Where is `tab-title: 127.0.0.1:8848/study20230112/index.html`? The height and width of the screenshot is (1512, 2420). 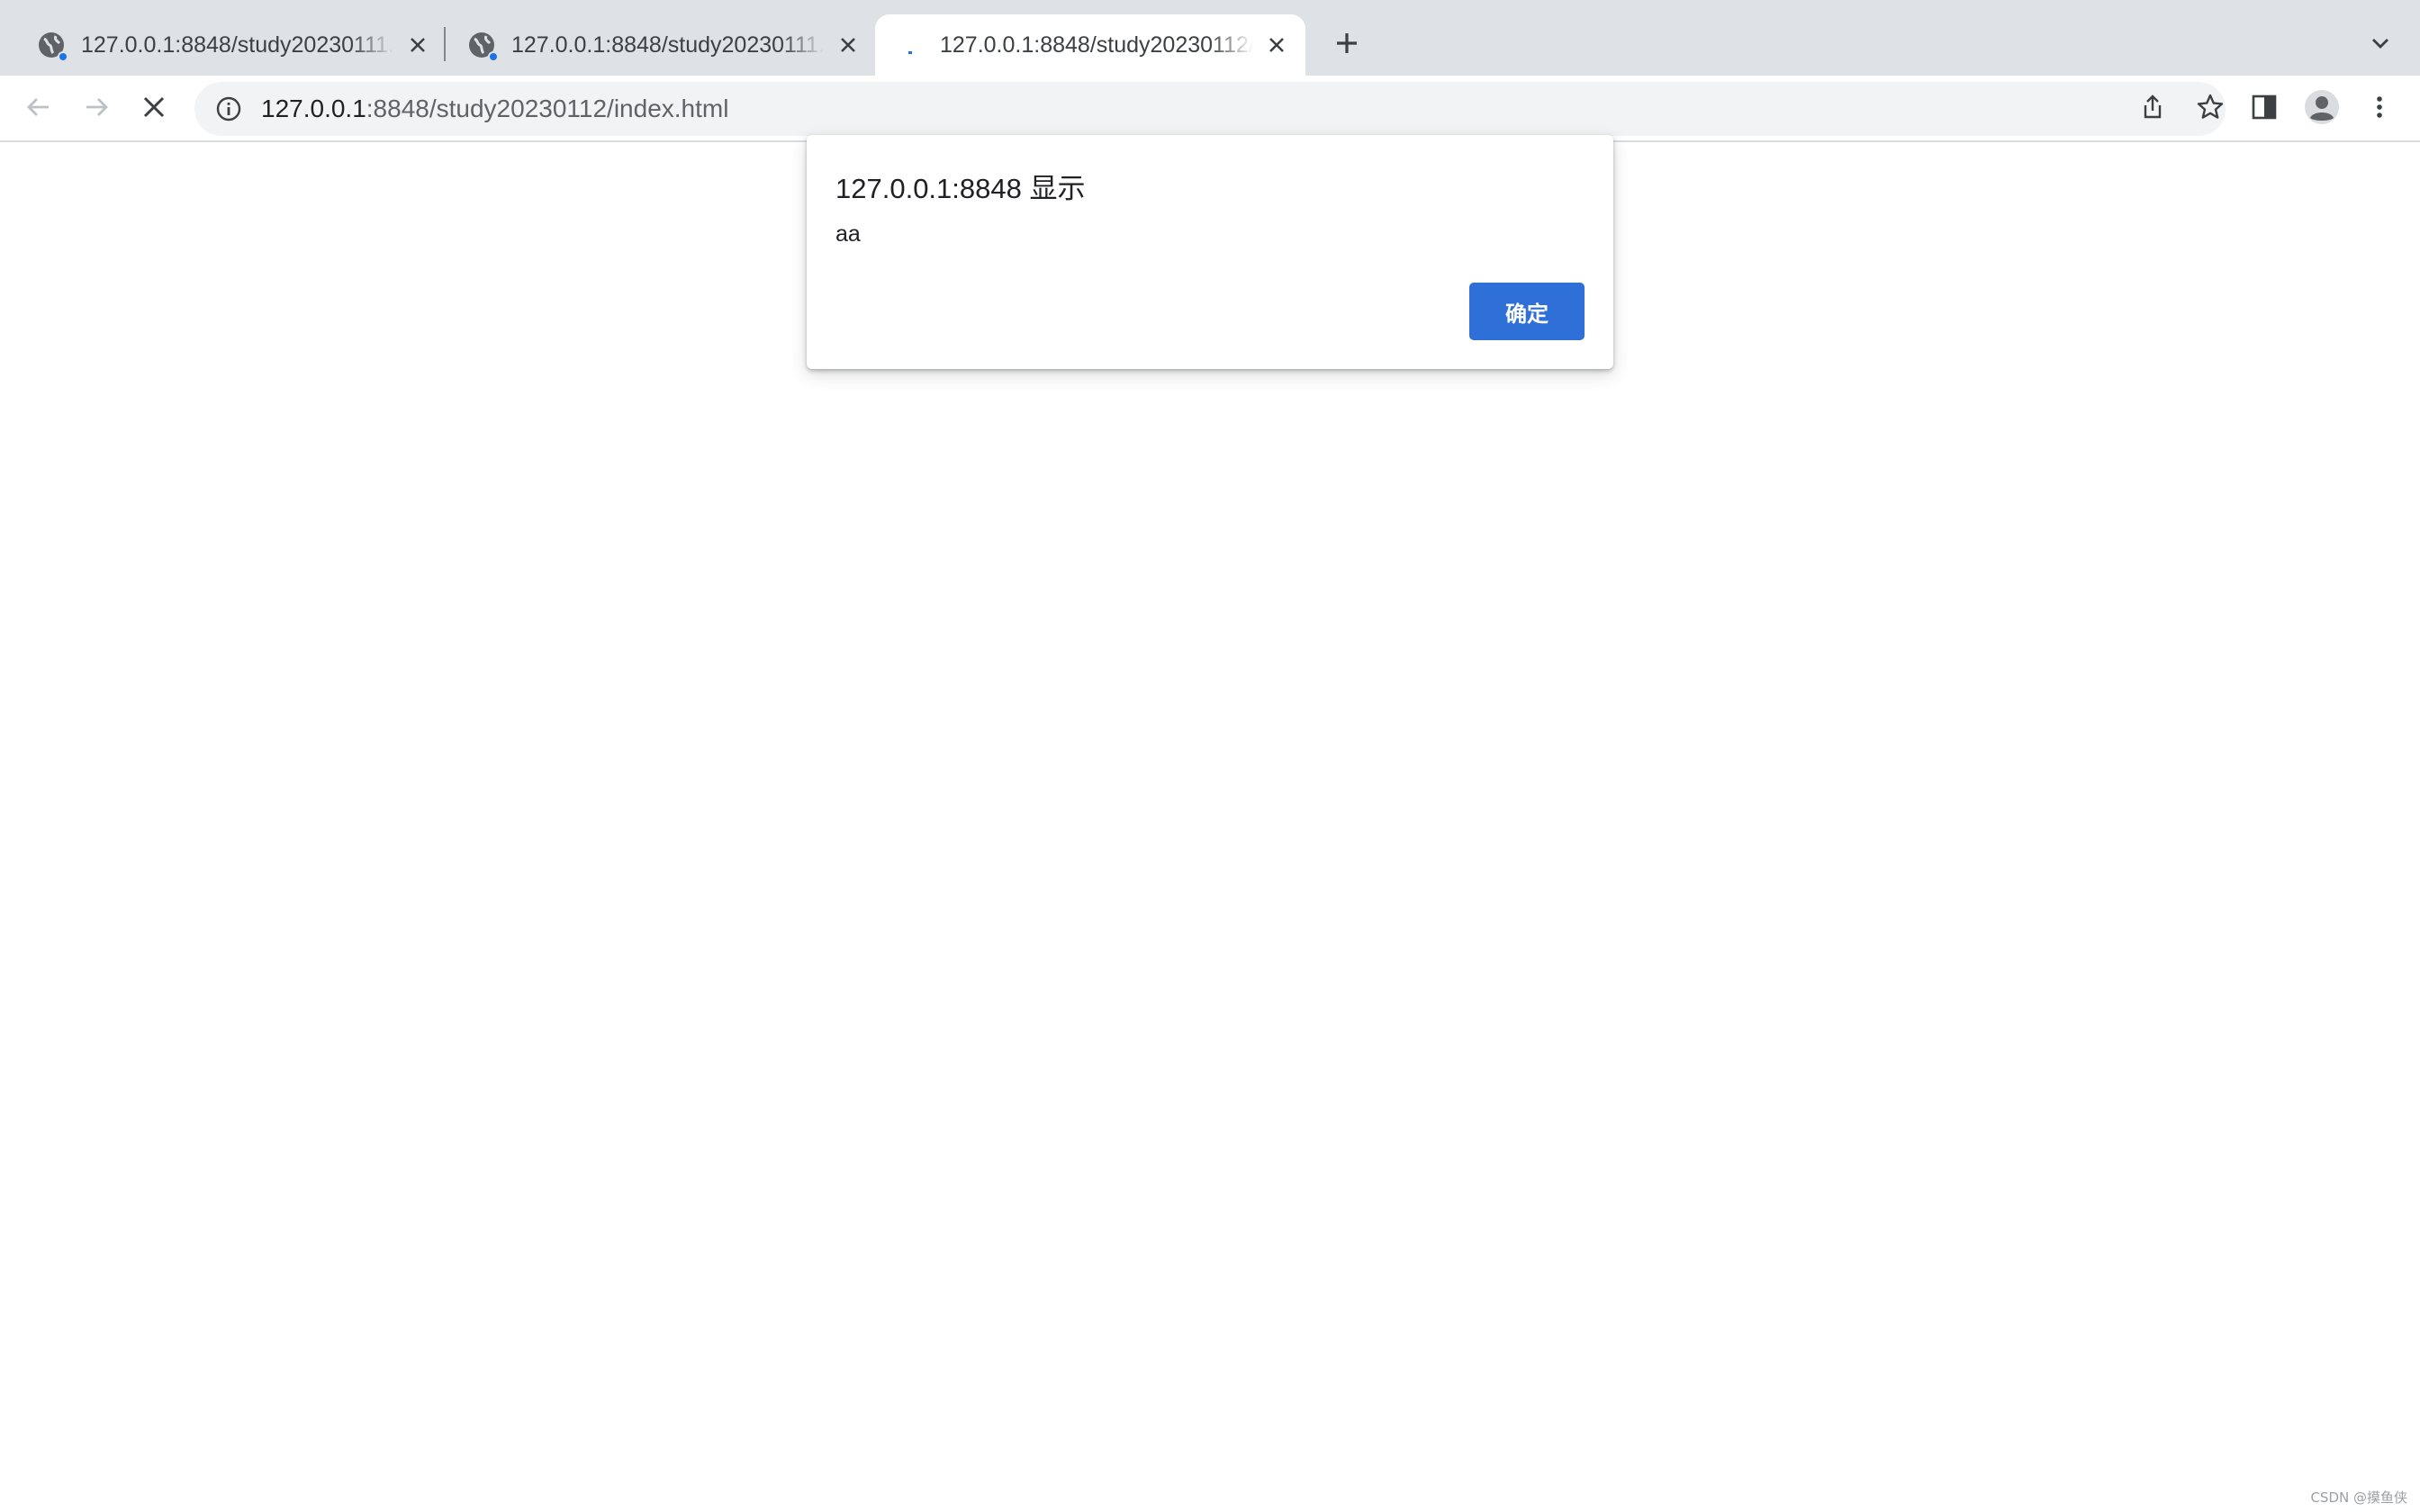
tab-title: 127.0.0.1:8848/study20230112/index.html is located at coordinates (1096, 45).